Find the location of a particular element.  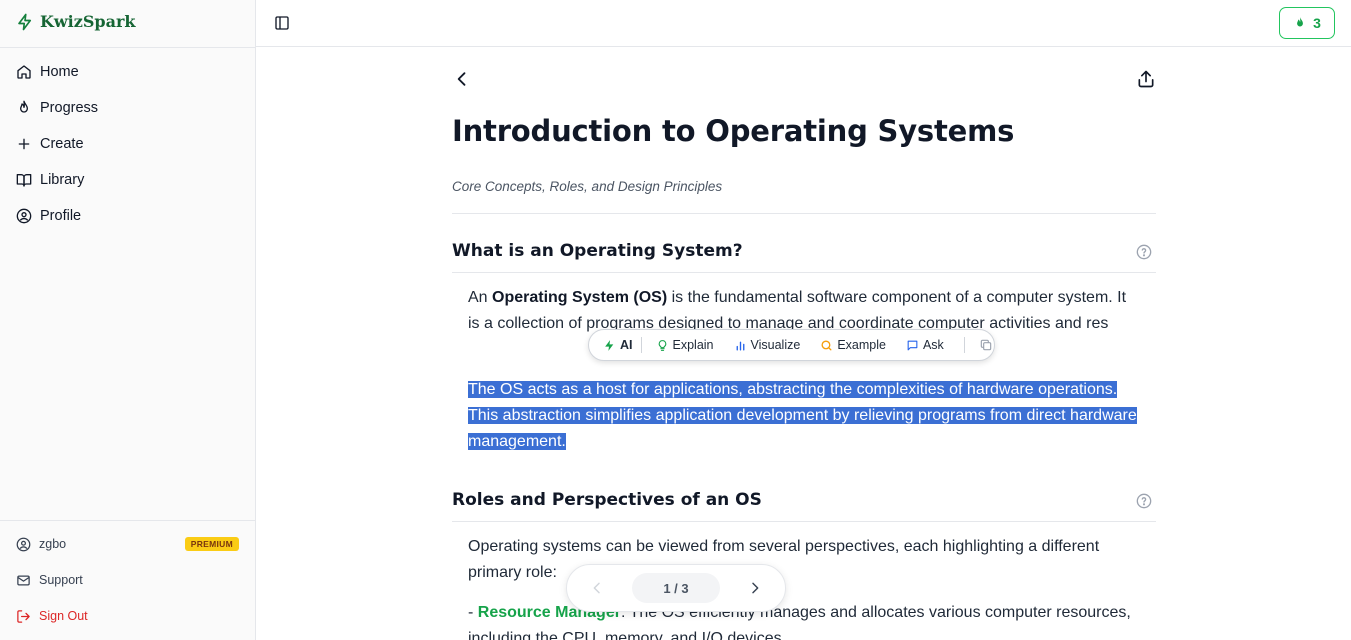

bar-chart-icon is located at coordinates (740, 346).